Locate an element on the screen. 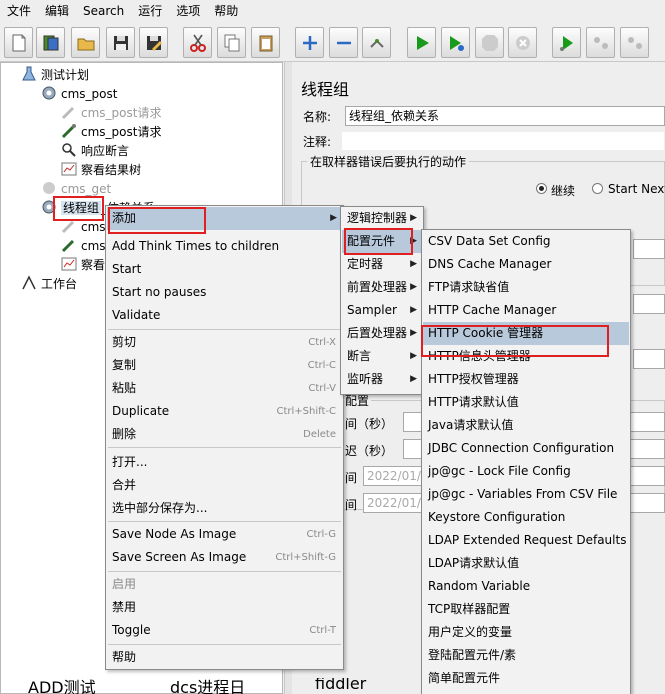 This screenshot has width=665, height=694. submenu-pre-processor: 前置处理器 ▶ is located at coordinates (382, 287).